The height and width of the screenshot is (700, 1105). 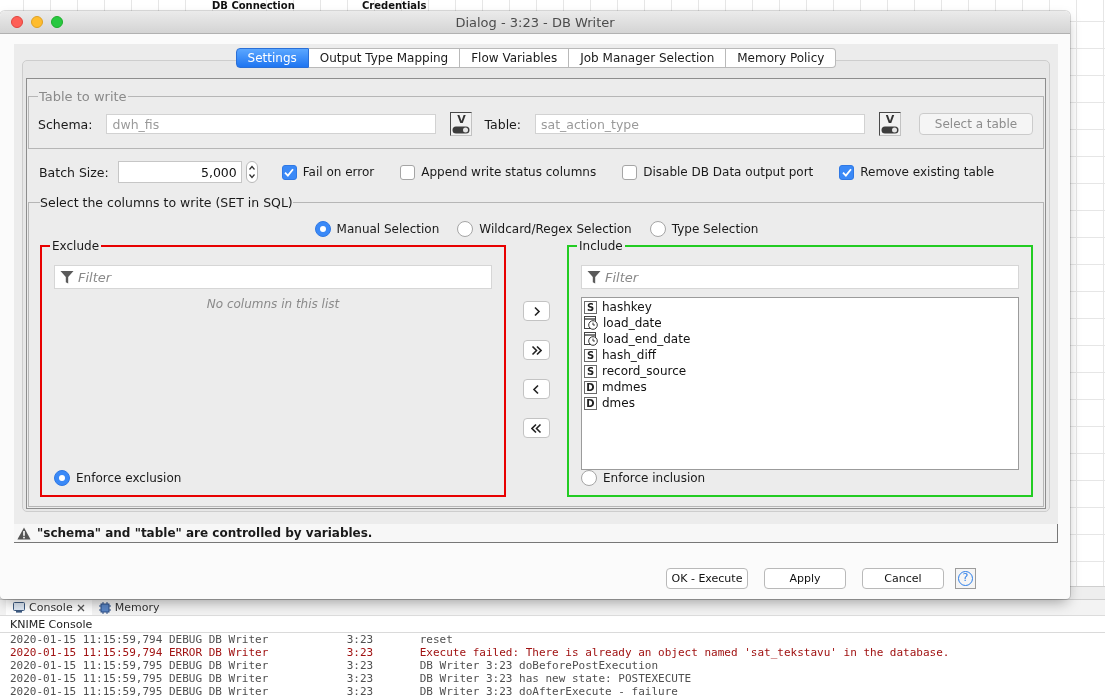 What do you see at coordinates (273, 304) in the screenshot?
I see `empty-list-message: No columns in this list` at bounding box center [273, 304].